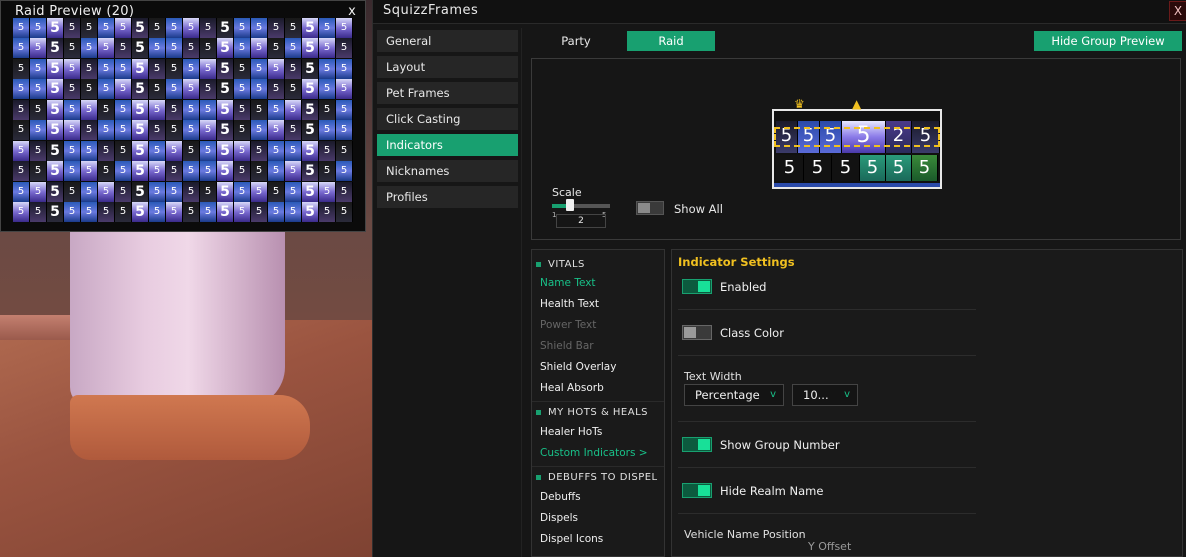  I want to click on preview-unit-frame: ♛ ▲ 5 5 5 5 2 5 5 5 5 5 5 5, so click(857, 143).